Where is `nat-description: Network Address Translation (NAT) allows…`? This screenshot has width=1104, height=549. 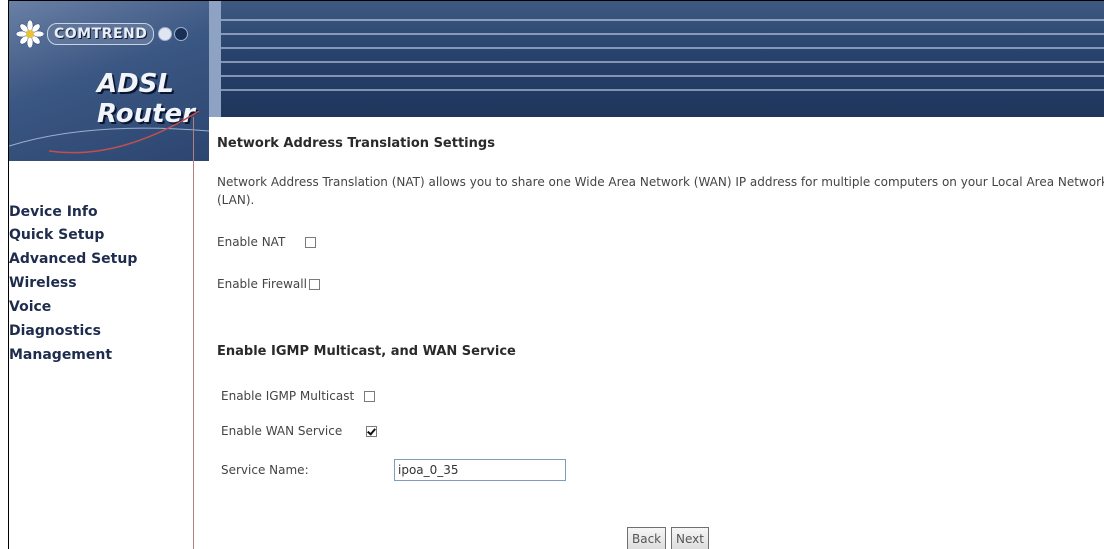
nat-description: Network Address Translation (NAT) allows… is located at coordinates (660, 191).